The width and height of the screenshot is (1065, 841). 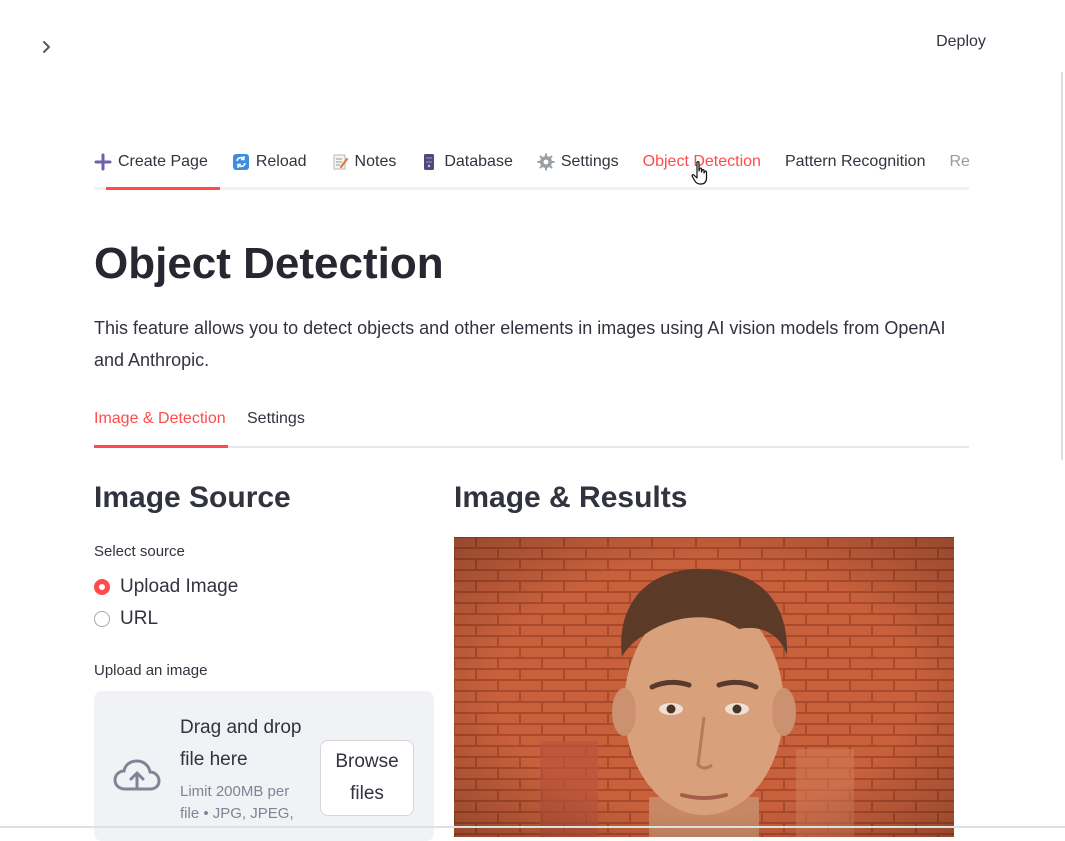 What do you see at coordinates (241, 162) in the screenshot?
I see `reload-icon` at bounding box center [241, 162].